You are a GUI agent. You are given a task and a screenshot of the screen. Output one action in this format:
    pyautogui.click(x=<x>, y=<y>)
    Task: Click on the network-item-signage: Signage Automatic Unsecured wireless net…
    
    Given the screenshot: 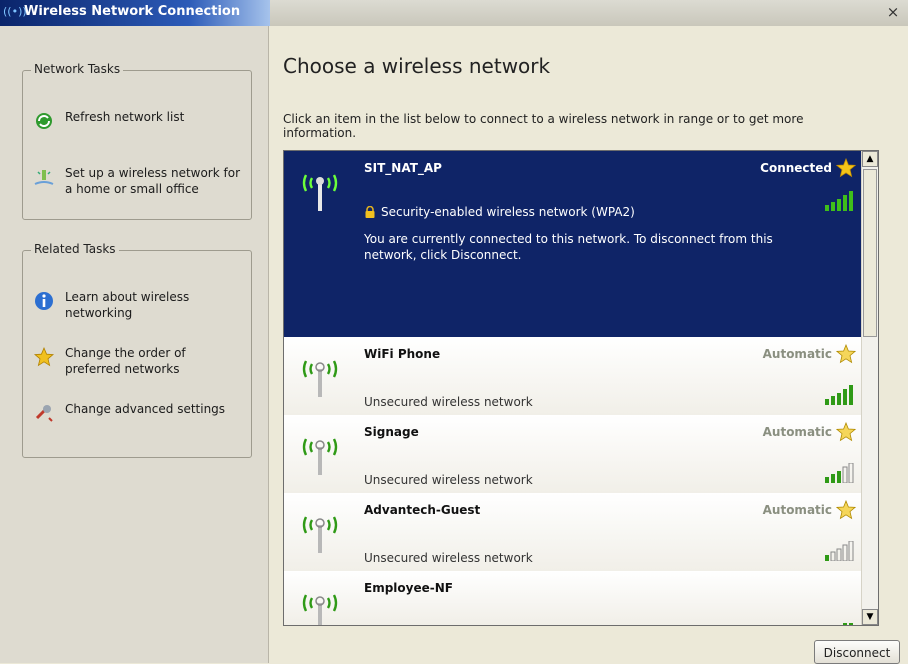 What is the action you would take?
    pyautogui.click(x=573, y=454)
    